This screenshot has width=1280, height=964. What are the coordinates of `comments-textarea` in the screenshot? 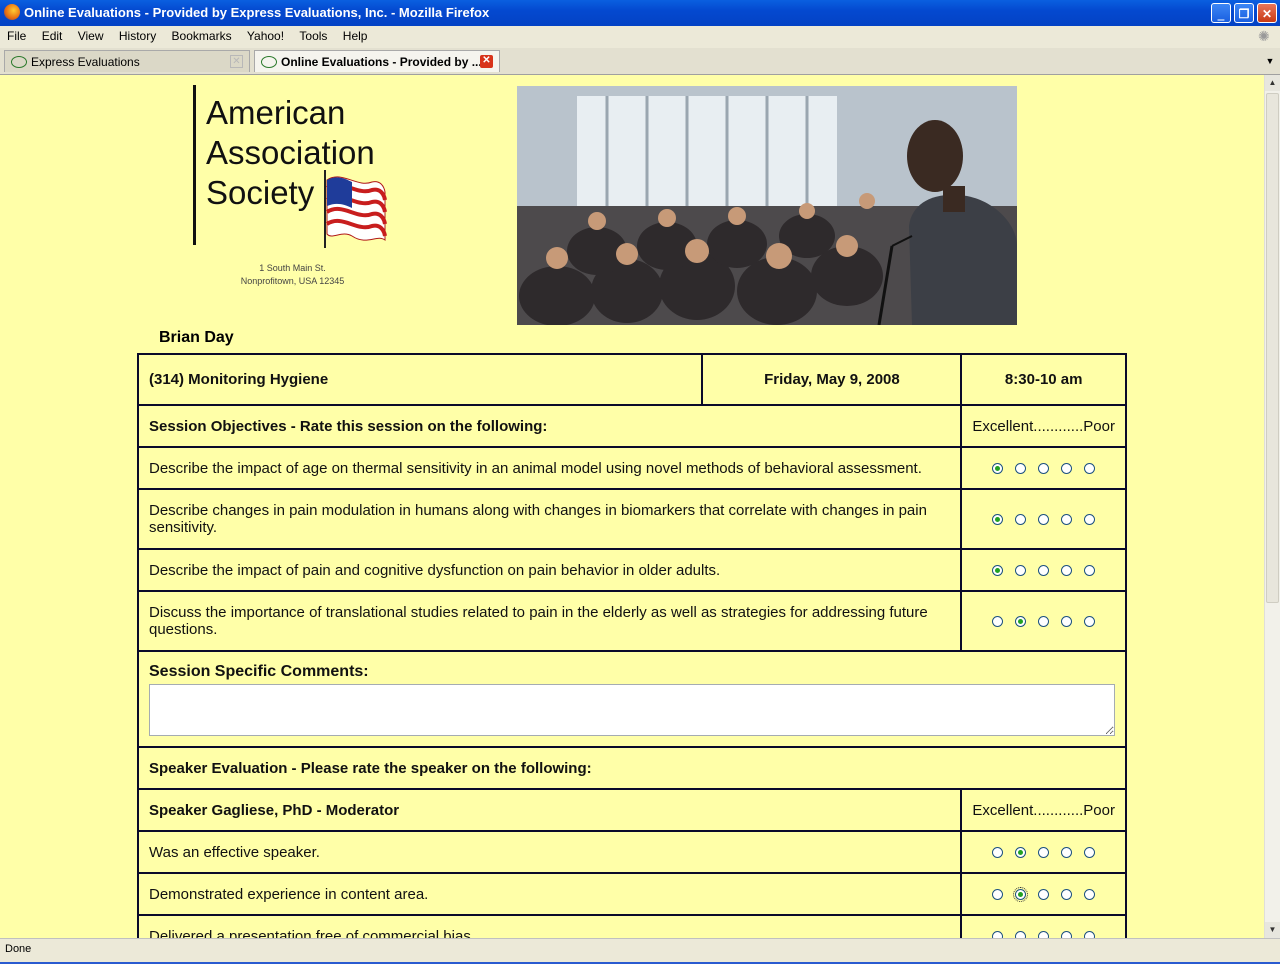 It's located at (632, 710).